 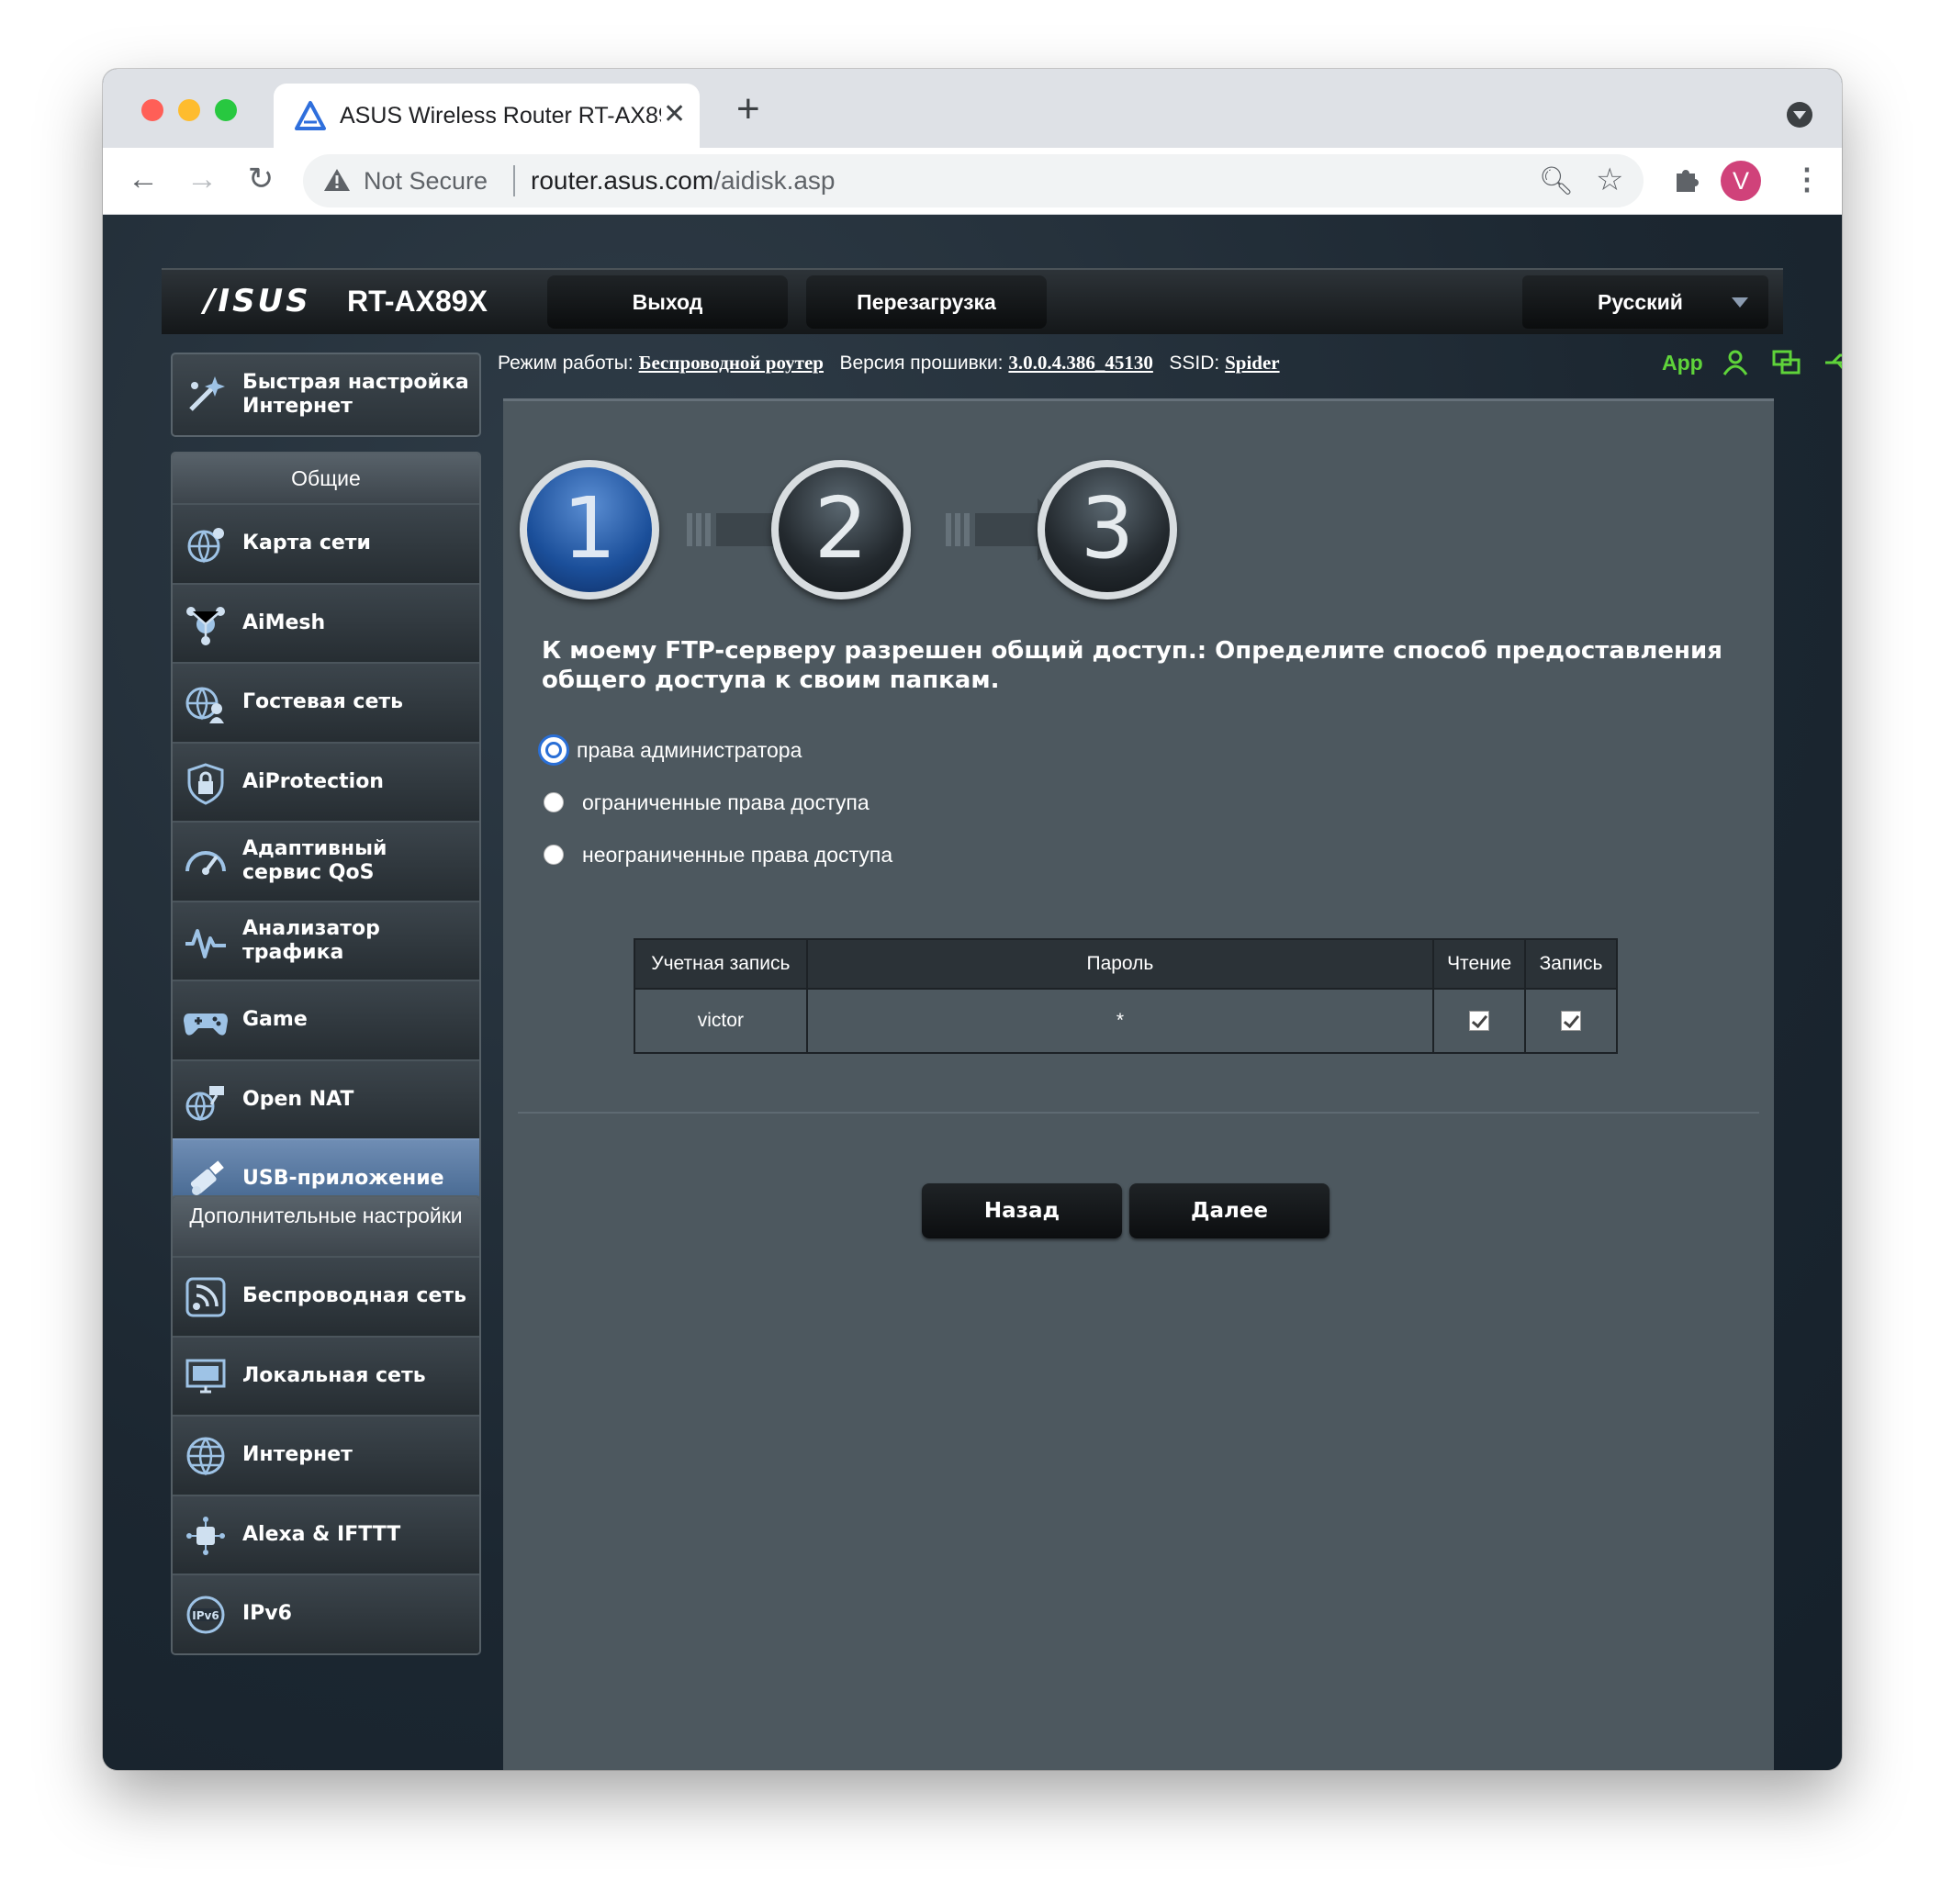 What do you see at coordinates (1229, 1210) in the screenshot?
I see `next-button: Далее` at bounding box center [1229, 1210].